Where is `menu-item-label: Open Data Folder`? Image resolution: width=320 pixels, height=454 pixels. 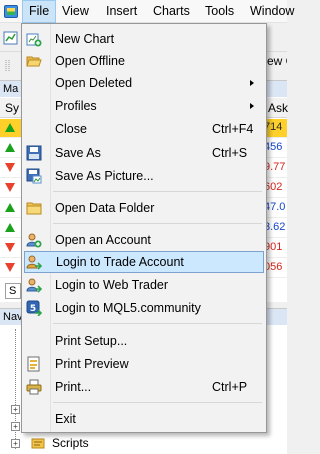
menu-item-label: Open Data Folder is located at coordinates (105, 208).